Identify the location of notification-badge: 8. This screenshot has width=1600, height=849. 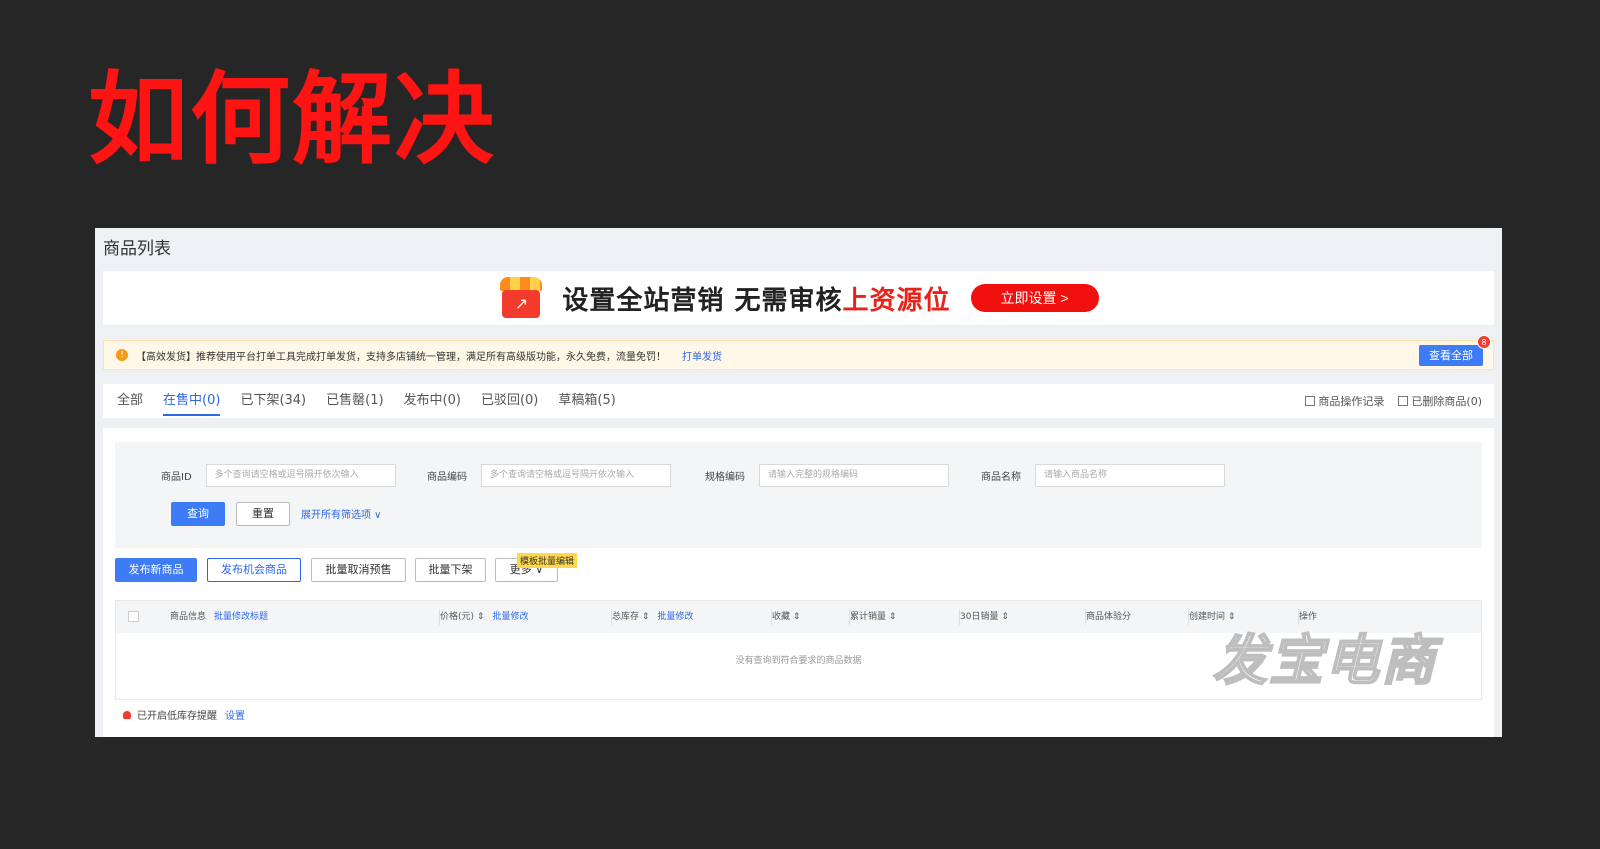
(1484, 342).